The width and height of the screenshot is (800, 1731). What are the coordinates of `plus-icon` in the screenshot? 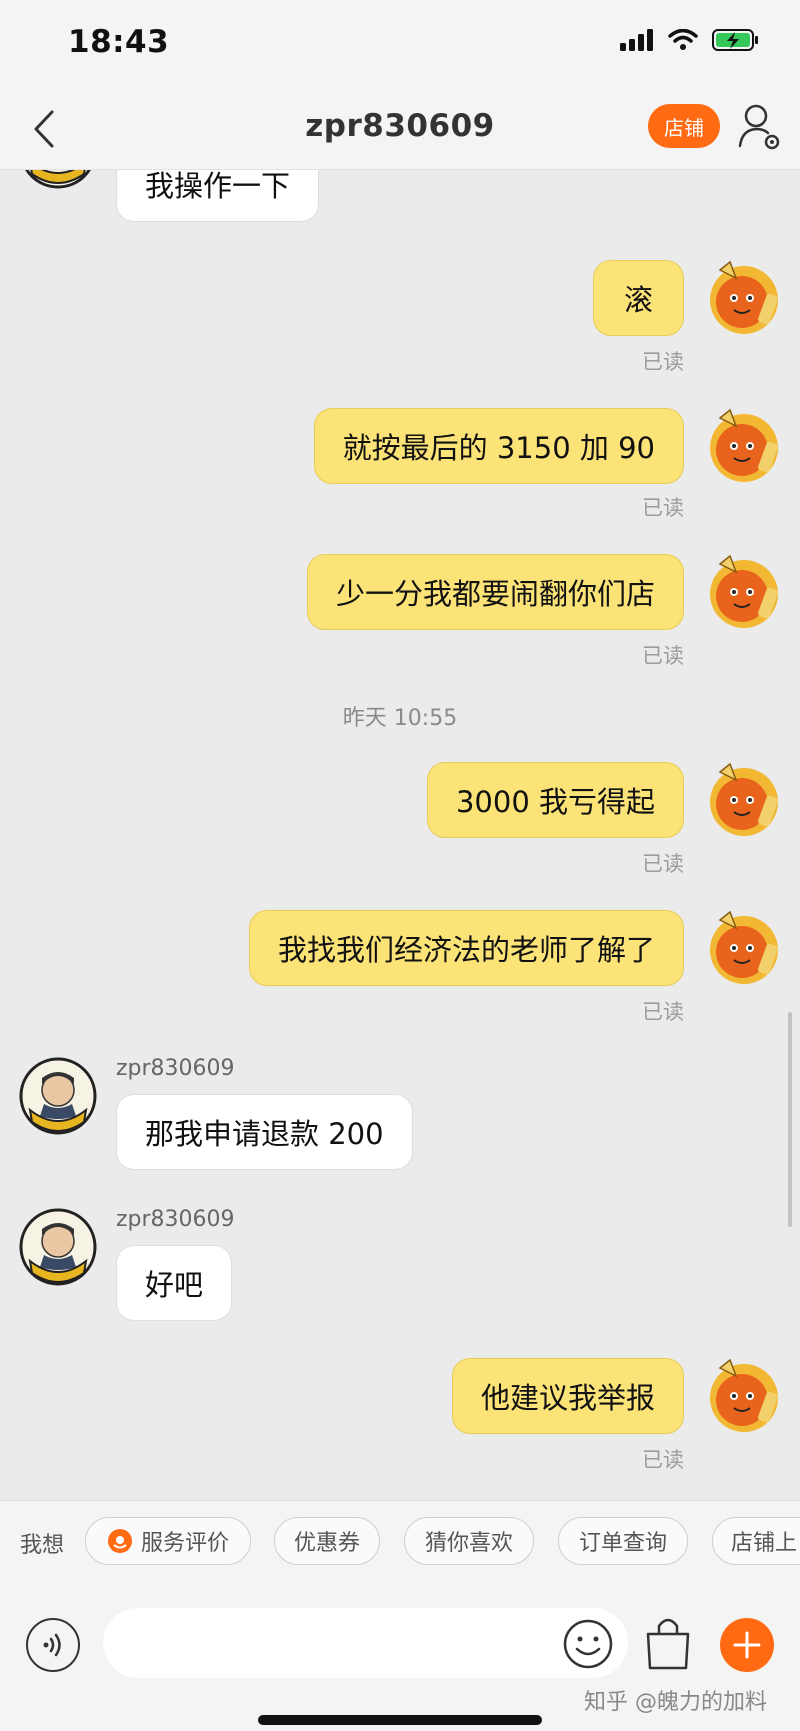 It's located at (747, 1645).